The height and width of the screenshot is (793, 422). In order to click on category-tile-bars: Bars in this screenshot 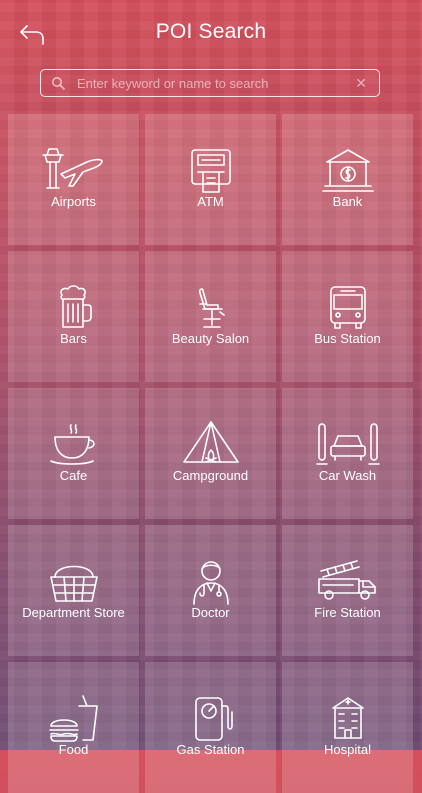, I will do `click(73, 316)`.